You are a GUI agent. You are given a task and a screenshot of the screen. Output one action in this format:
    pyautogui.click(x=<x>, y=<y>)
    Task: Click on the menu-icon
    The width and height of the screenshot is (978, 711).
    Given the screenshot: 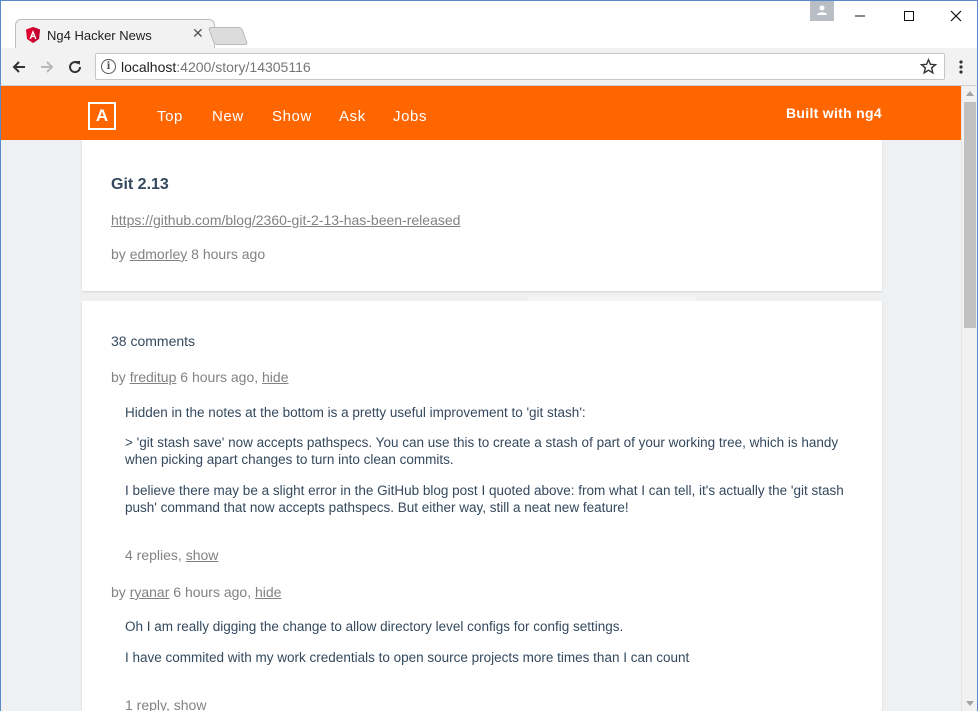 What is the action you would take?
    pyautogui.click(x=961, y=67)
    